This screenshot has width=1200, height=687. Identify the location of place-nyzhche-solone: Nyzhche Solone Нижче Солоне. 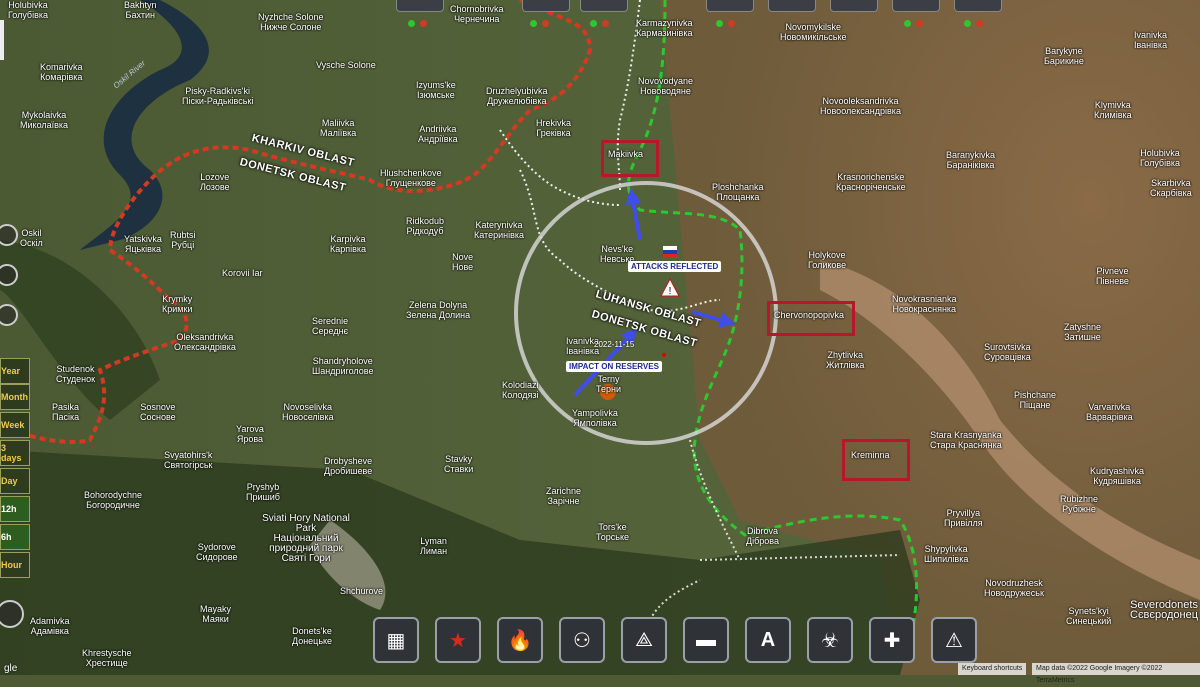
(291, 22).